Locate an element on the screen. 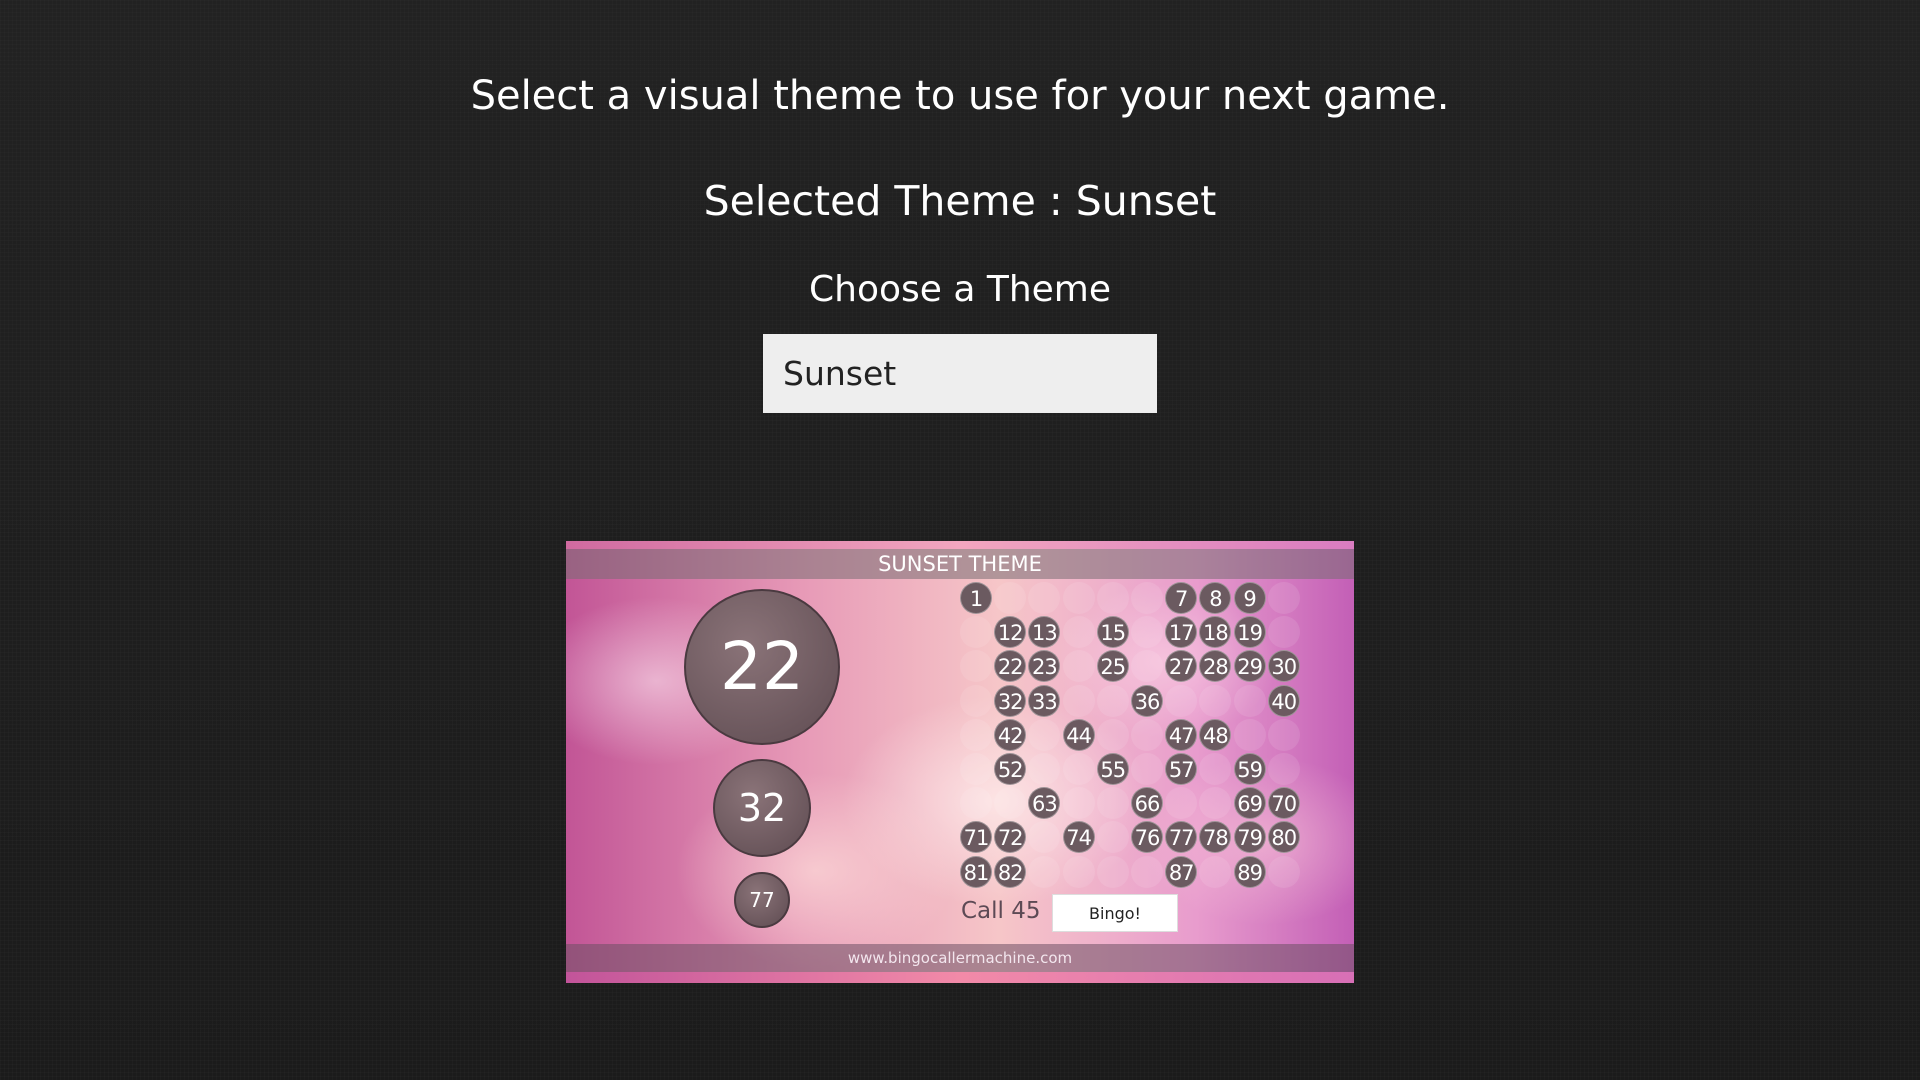 Image resolution: width=1920 pixels, height=1080 pixels. board-number-13: 13 is located at coordinates (1044, 632).